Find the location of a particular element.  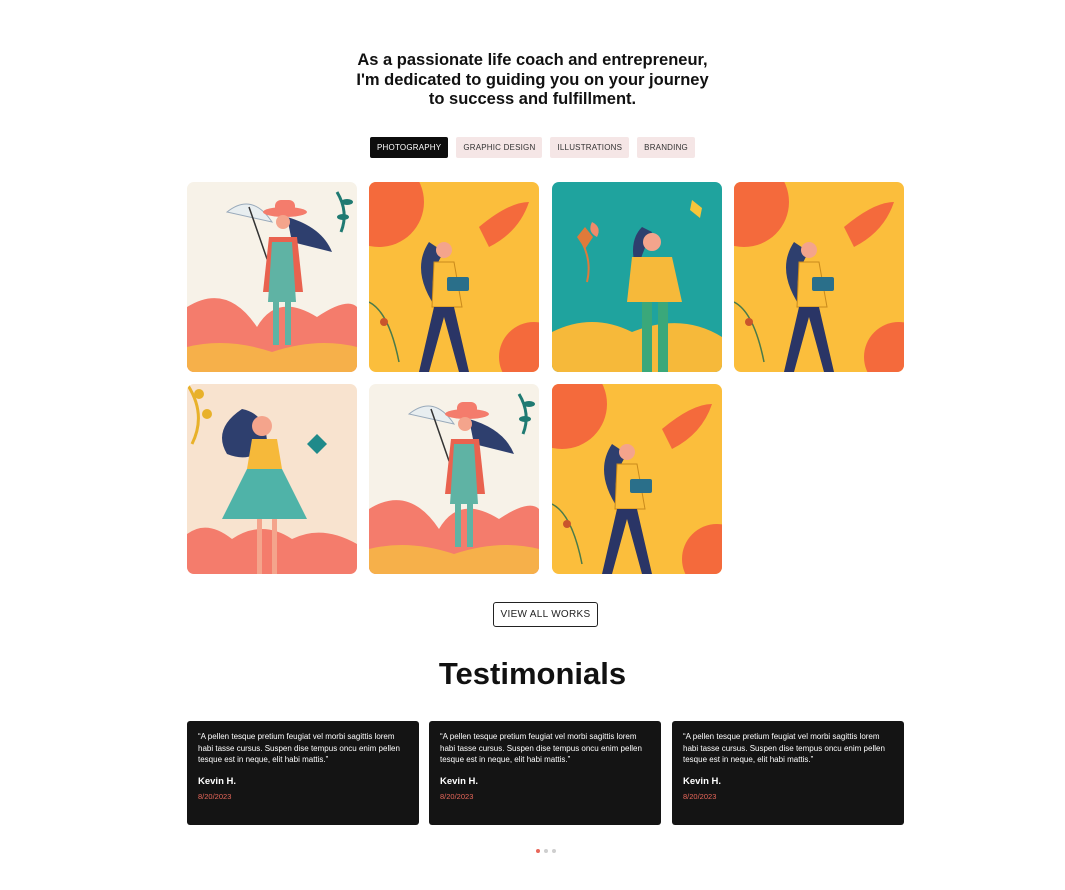

intro-line: to success and fulfillment. is located at coordinates (532, 99).